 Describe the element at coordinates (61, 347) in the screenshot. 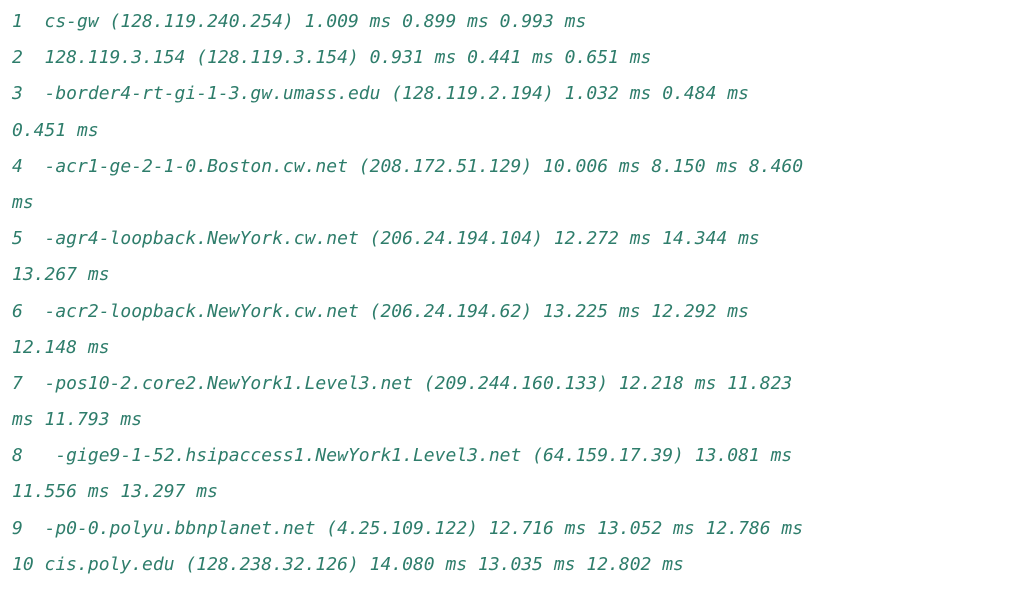

I see `trace-line-6-continued: 12.148 ms` at that location.